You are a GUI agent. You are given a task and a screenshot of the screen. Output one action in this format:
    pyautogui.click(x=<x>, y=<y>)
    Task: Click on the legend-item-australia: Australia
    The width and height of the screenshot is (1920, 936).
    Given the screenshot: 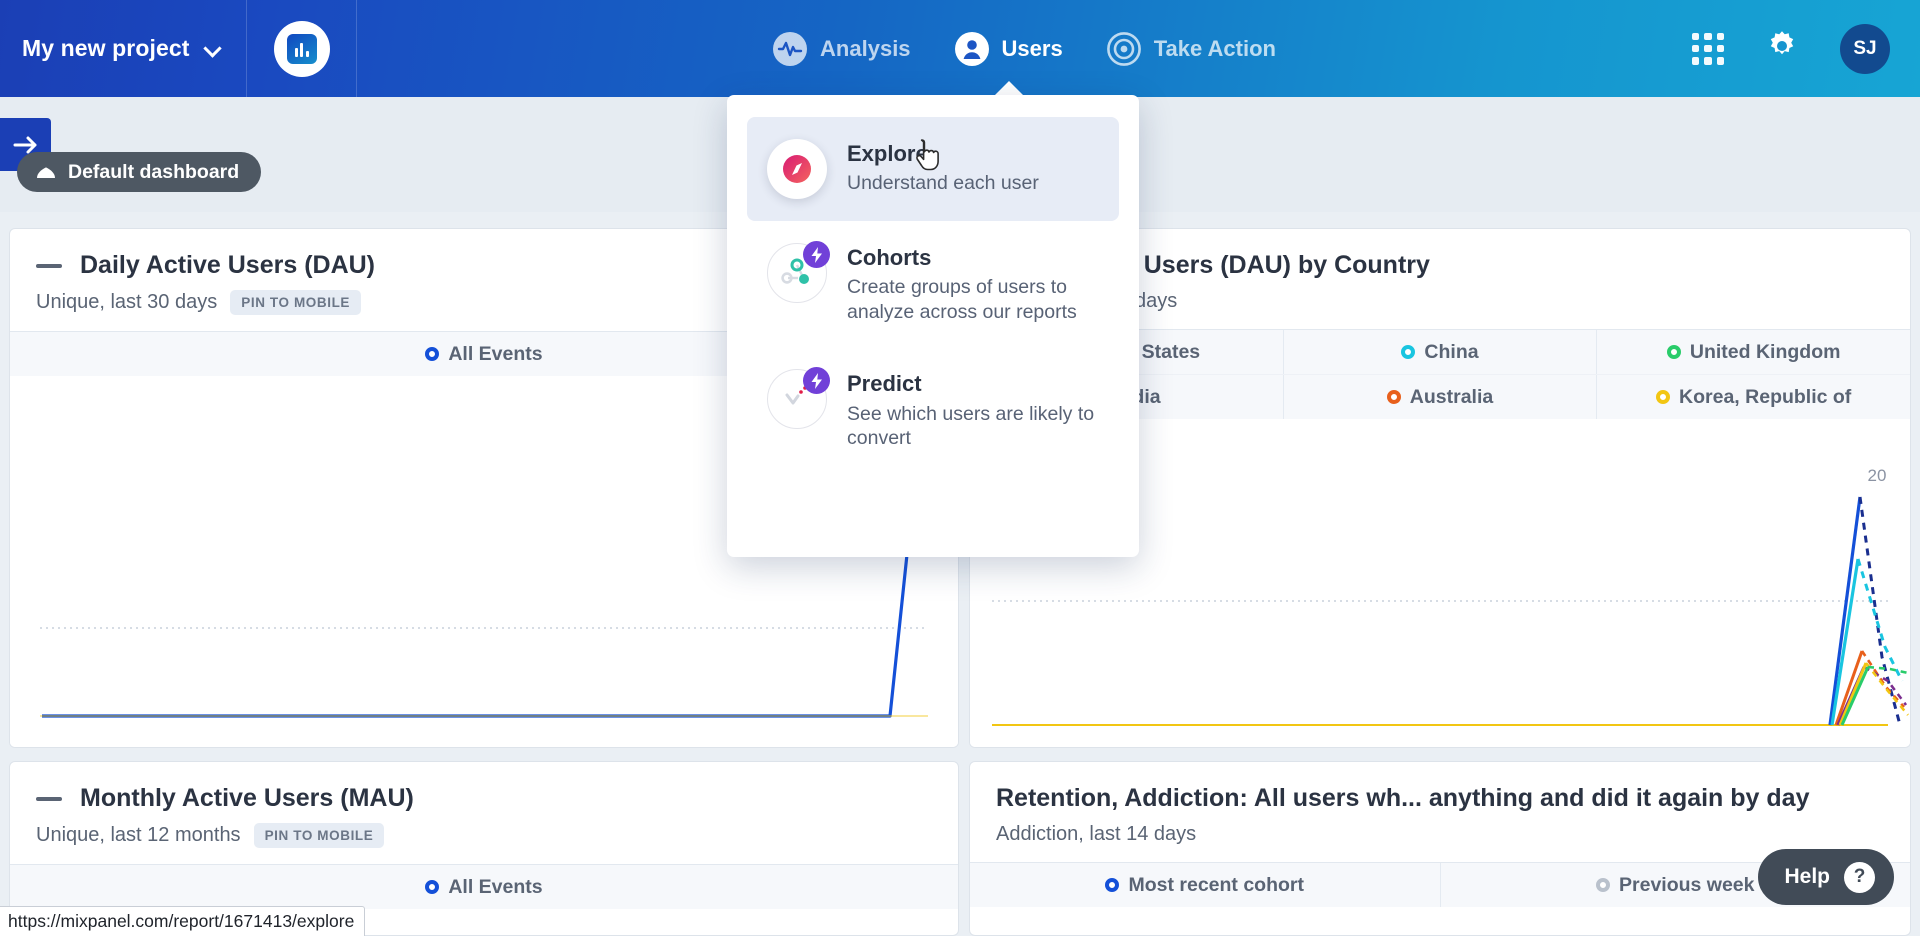 What is the action you would take?
    pyautogui.click(x=1441, y=397)
    